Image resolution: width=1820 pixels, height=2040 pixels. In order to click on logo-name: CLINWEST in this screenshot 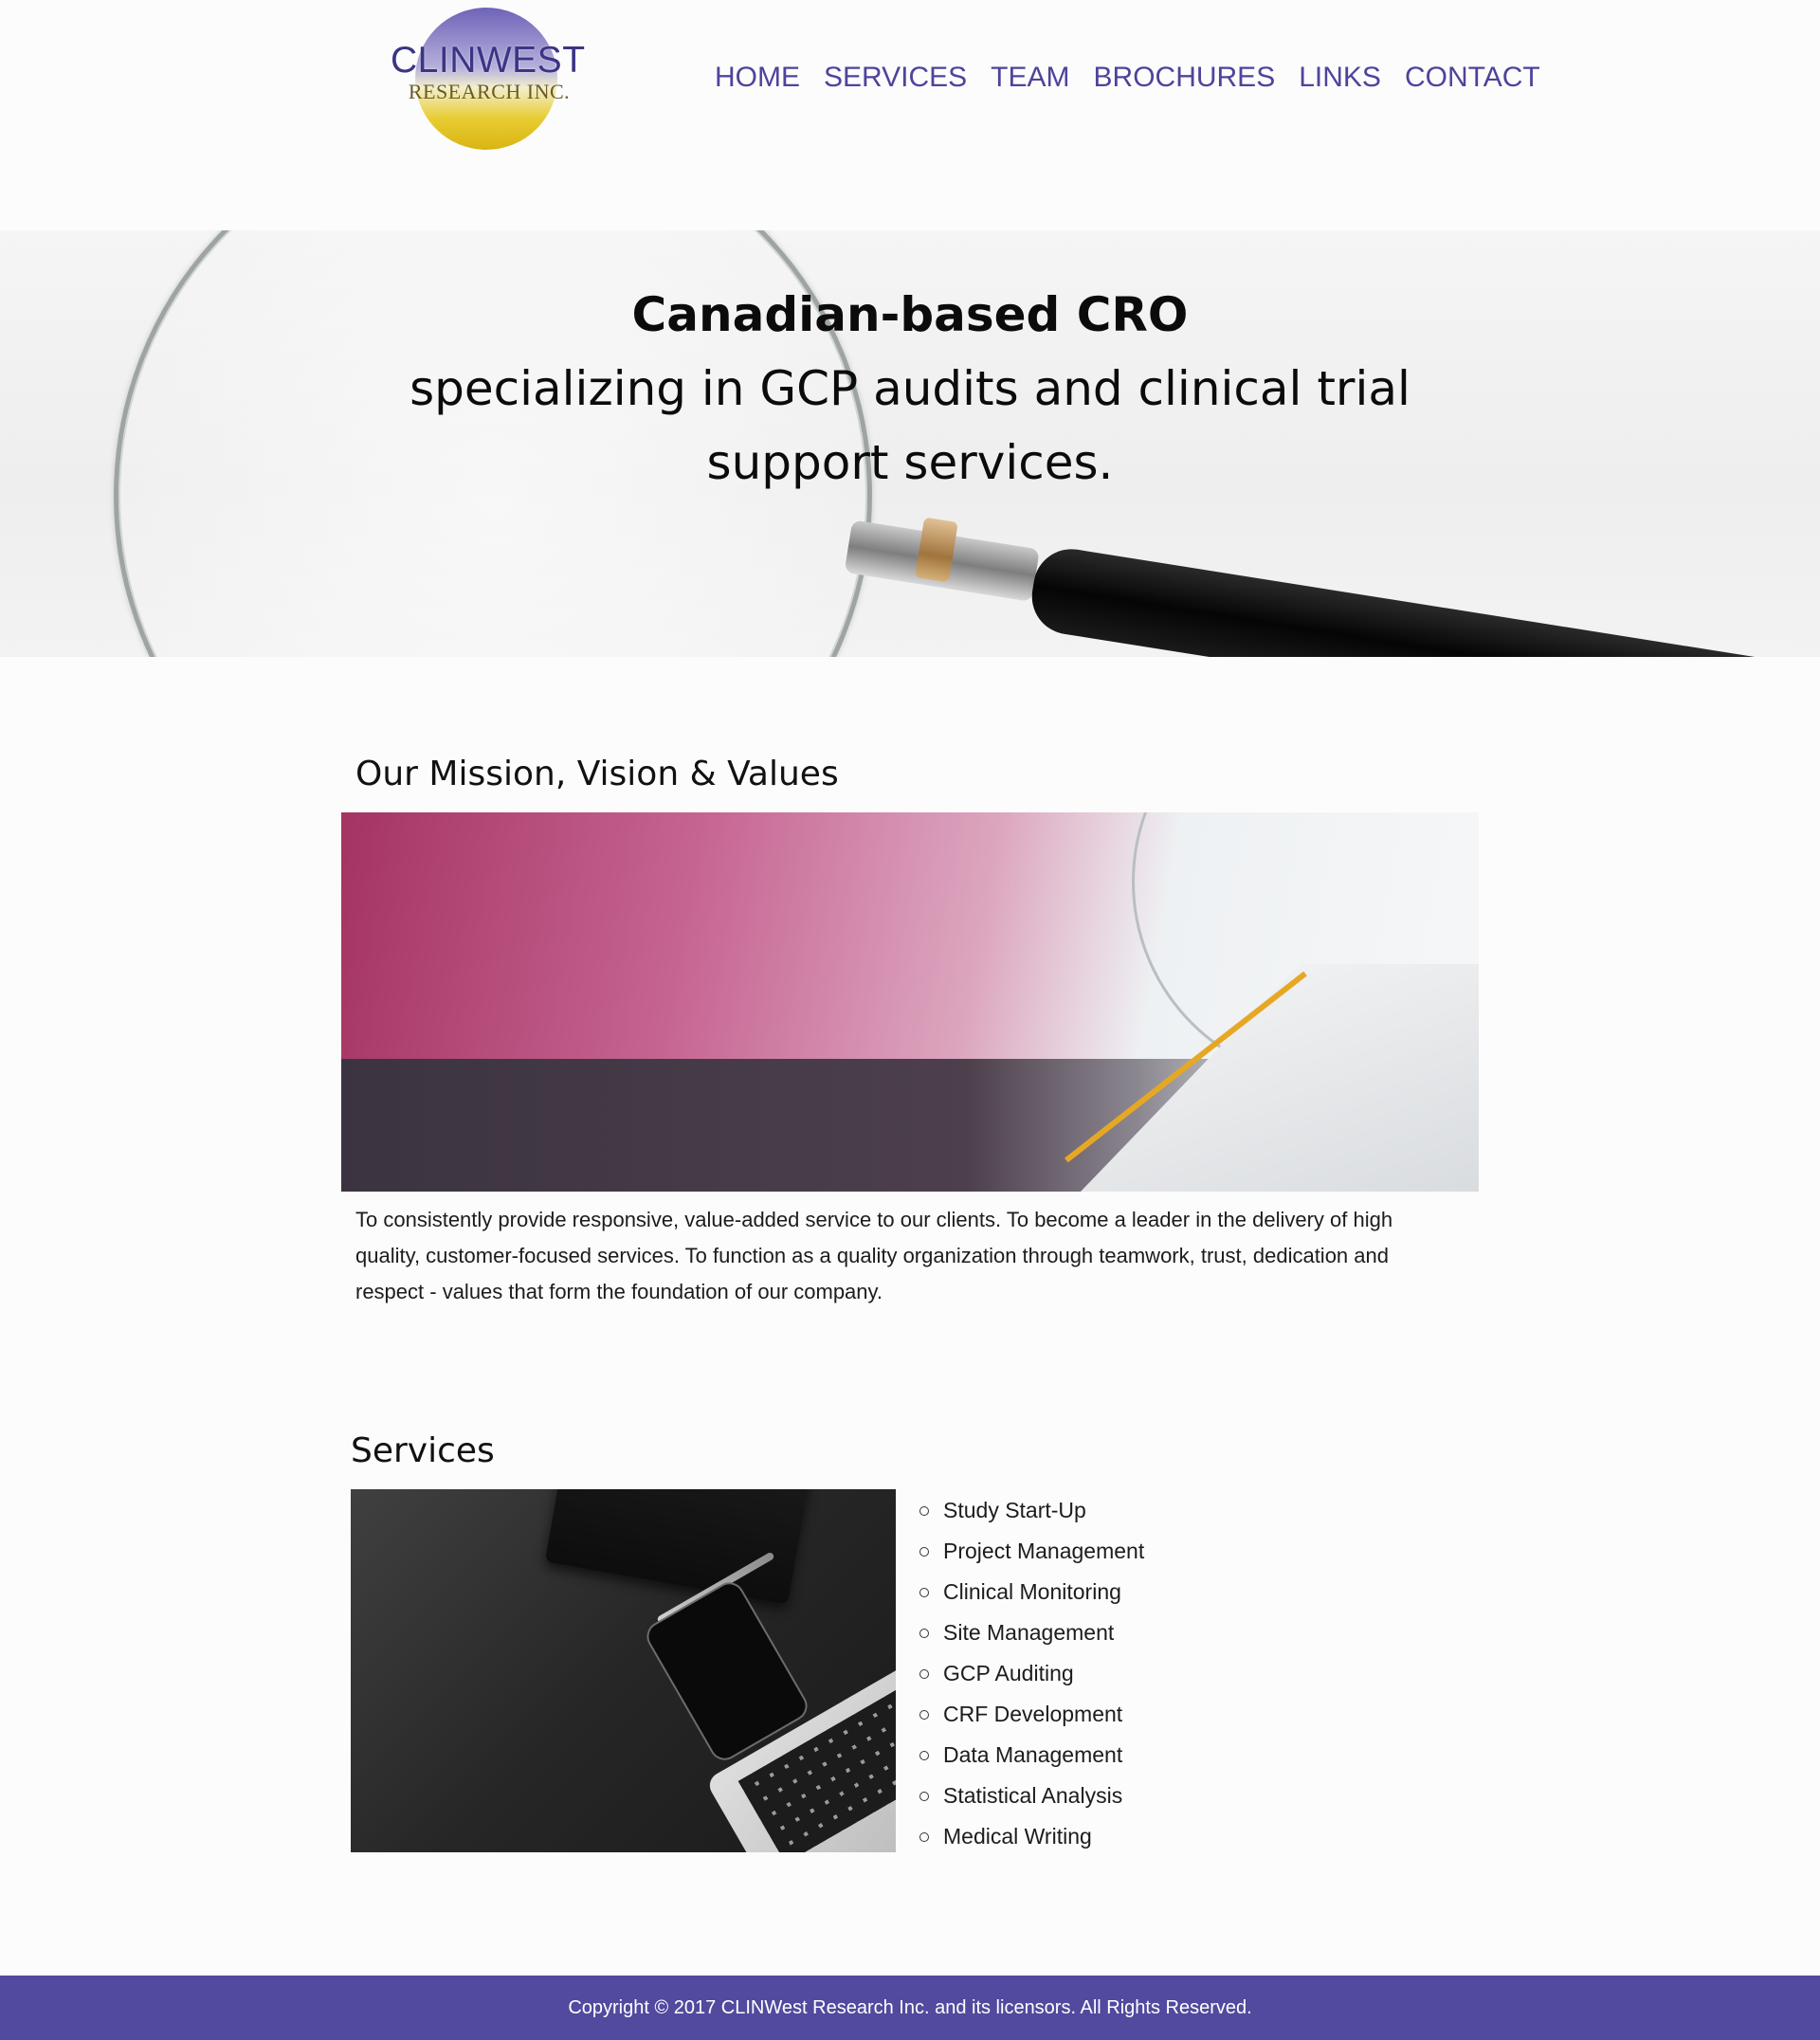, I will do `click(488, 60)`.